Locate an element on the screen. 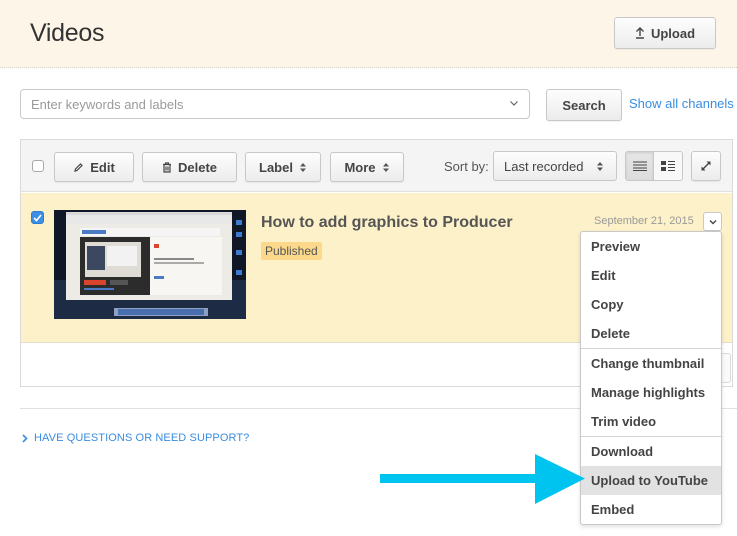  sort-select: Last recorded is located at coordinates (555, 166).